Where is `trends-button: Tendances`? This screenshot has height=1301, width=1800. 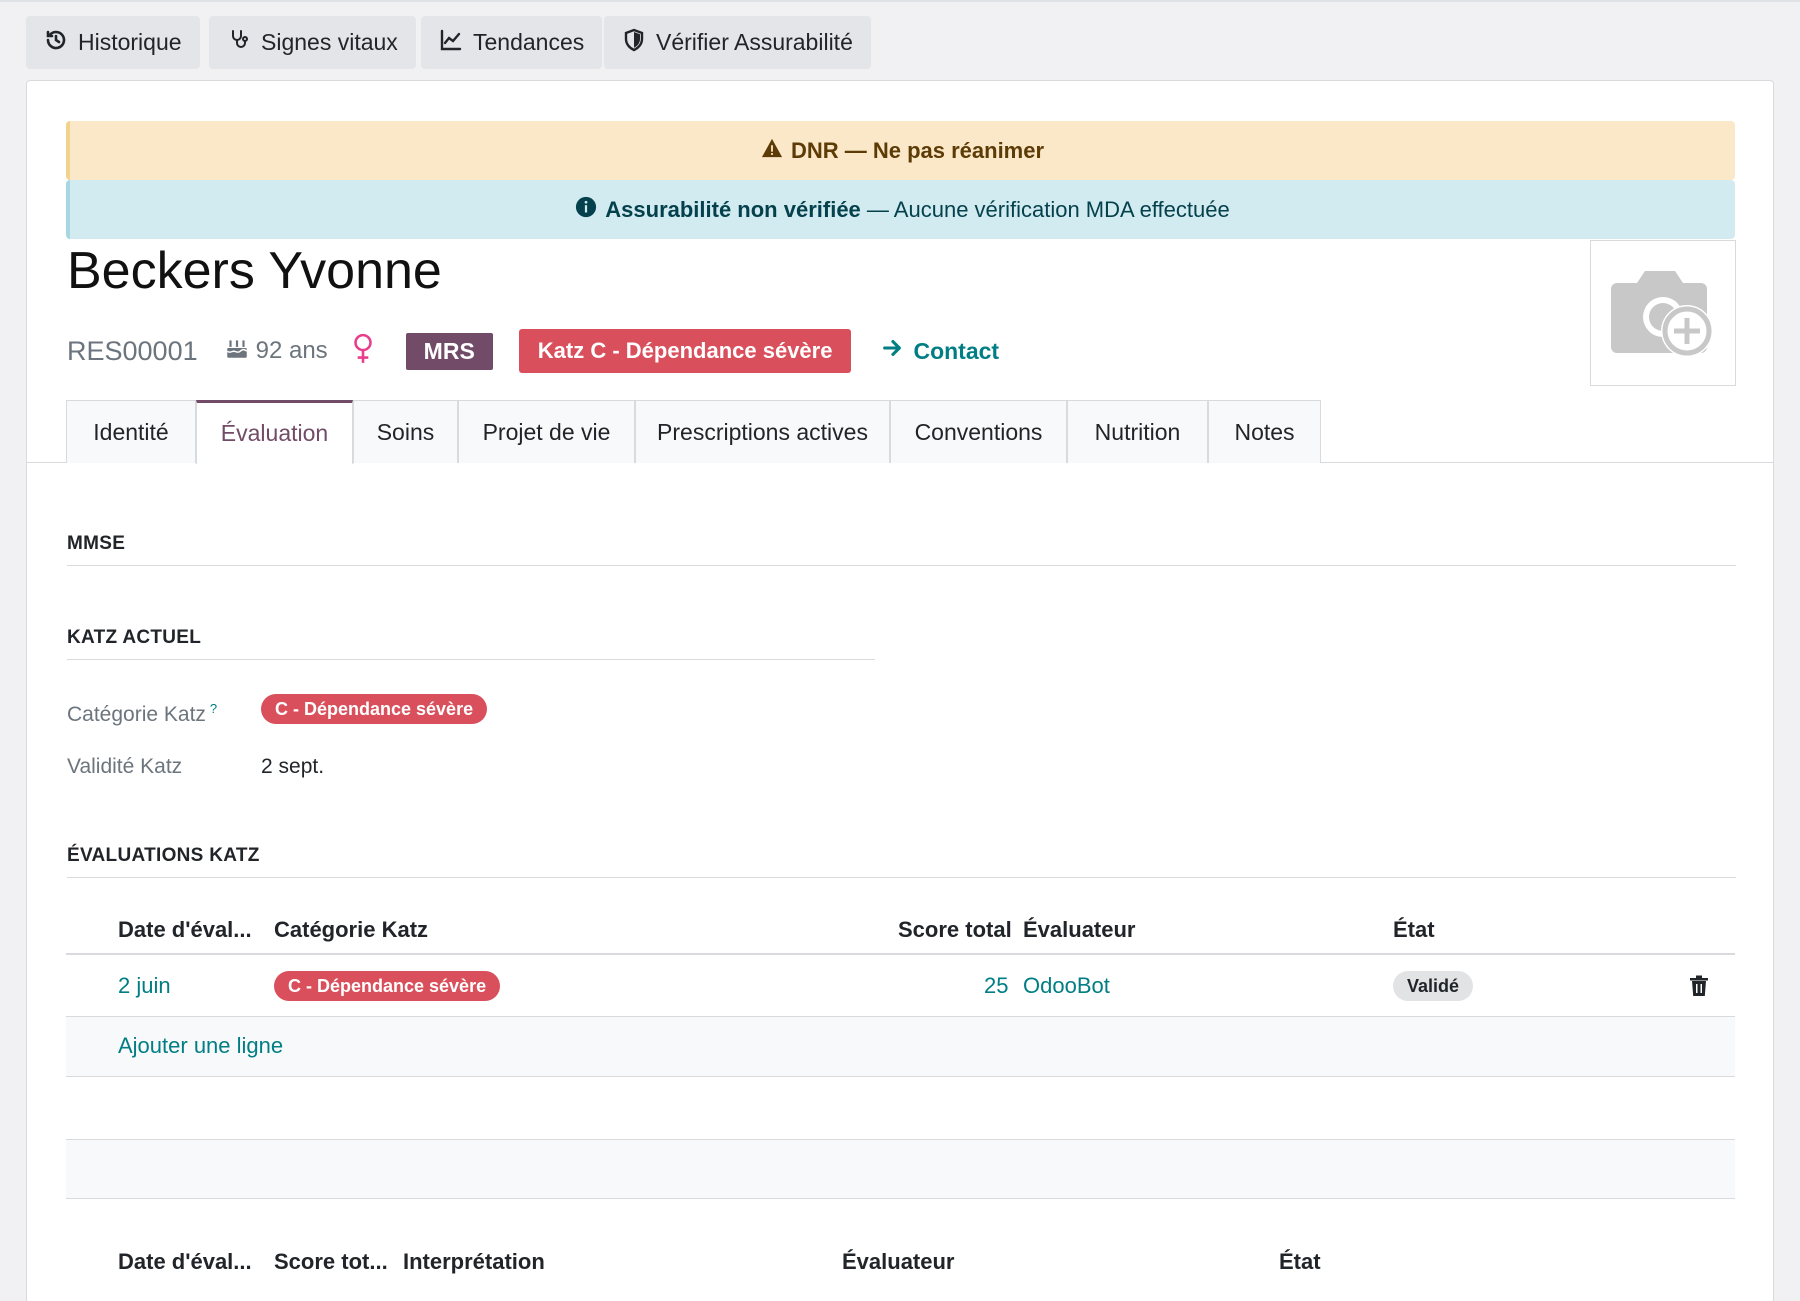 trends-button: Tendances is located at coordinates (512, 42).